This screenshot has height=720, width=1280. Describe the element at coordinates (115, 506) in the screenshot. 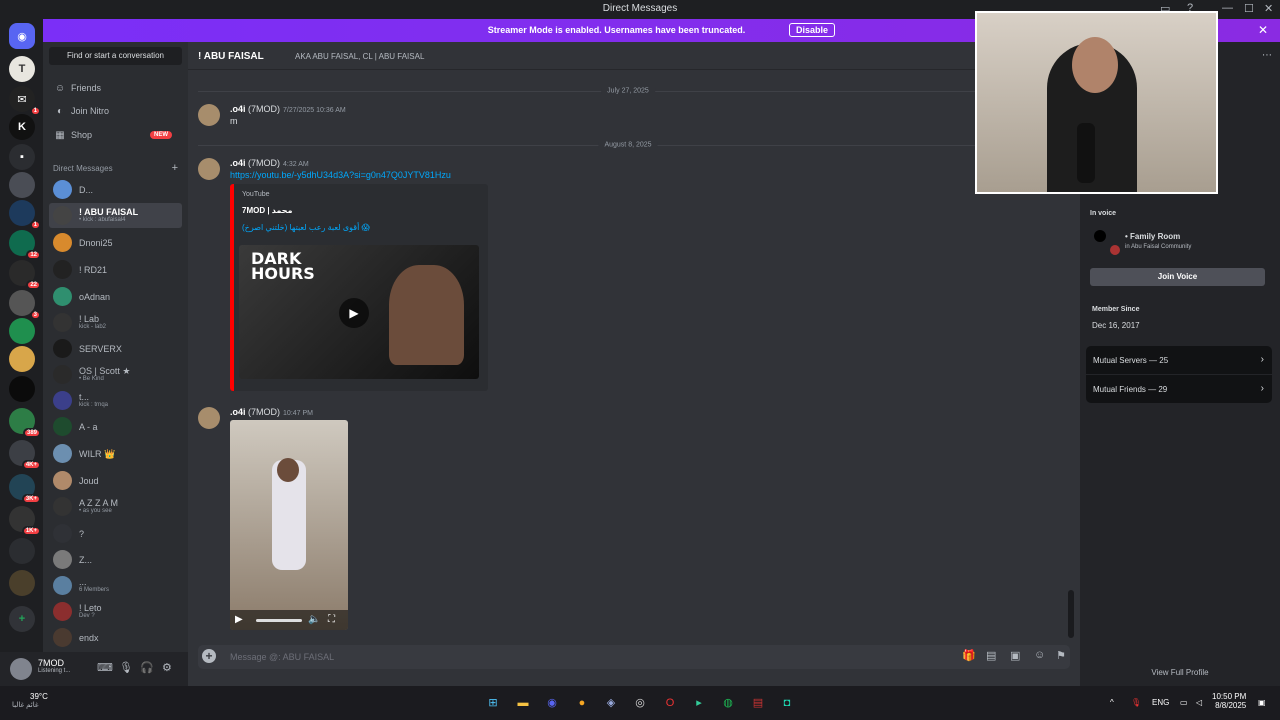

I see `dm-item: A Z Z A M • as you see` at that location.